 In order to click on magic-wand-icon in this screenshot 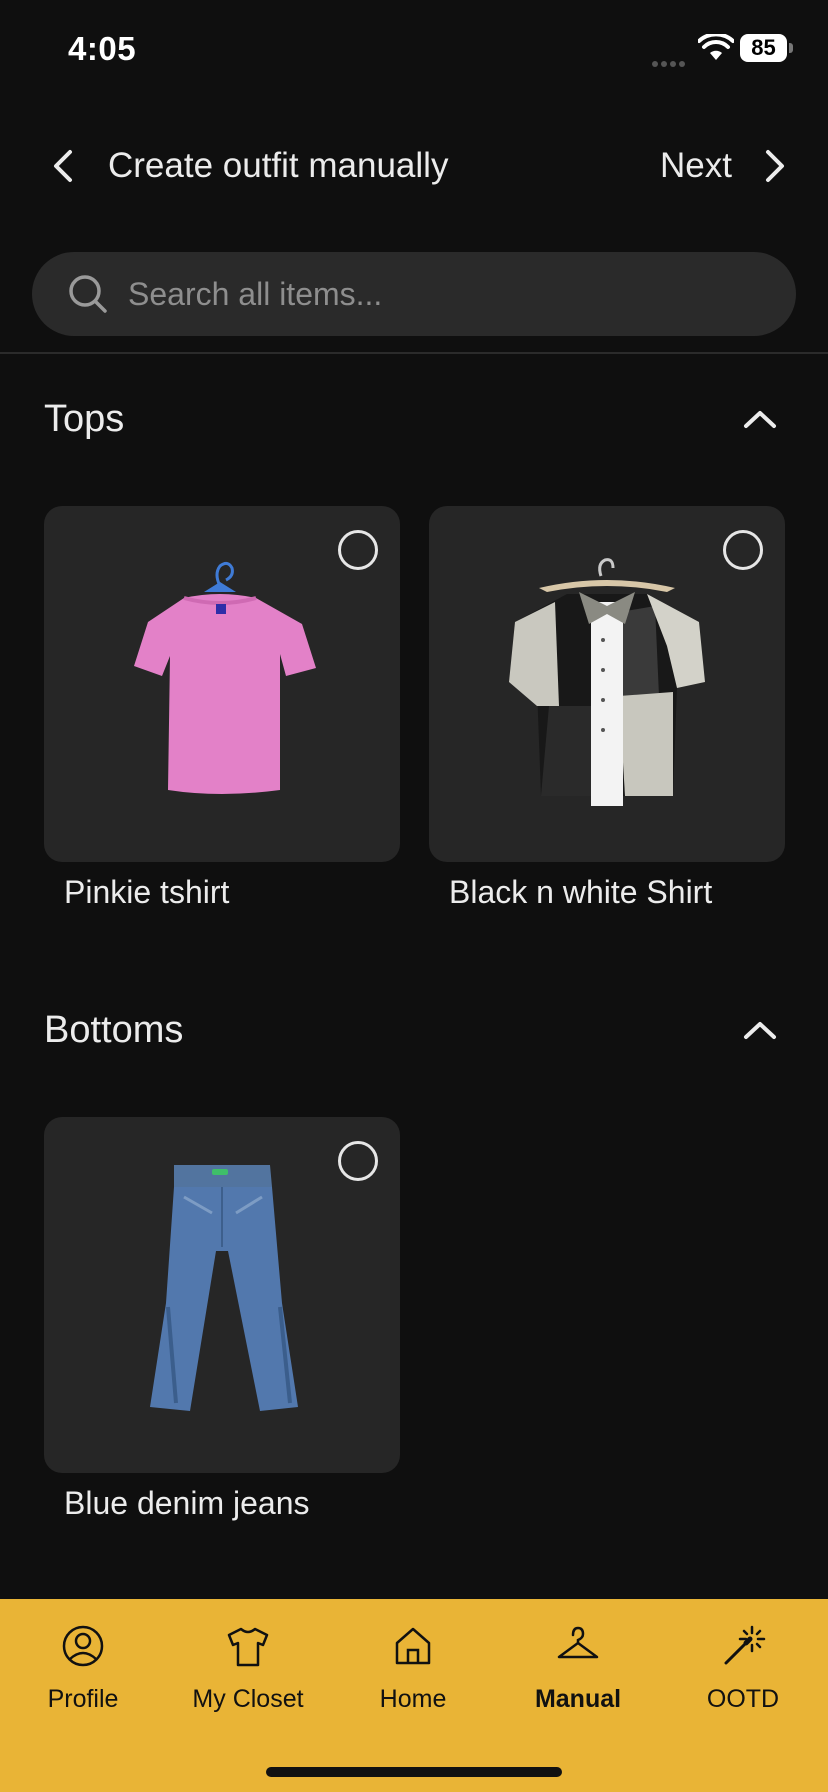, I will do `click(745, 1645)`.